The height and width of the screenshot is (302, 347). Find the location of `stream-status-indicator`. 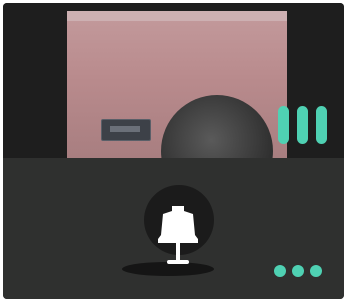

stream-status-indicator is located at coordinates (302, 125).